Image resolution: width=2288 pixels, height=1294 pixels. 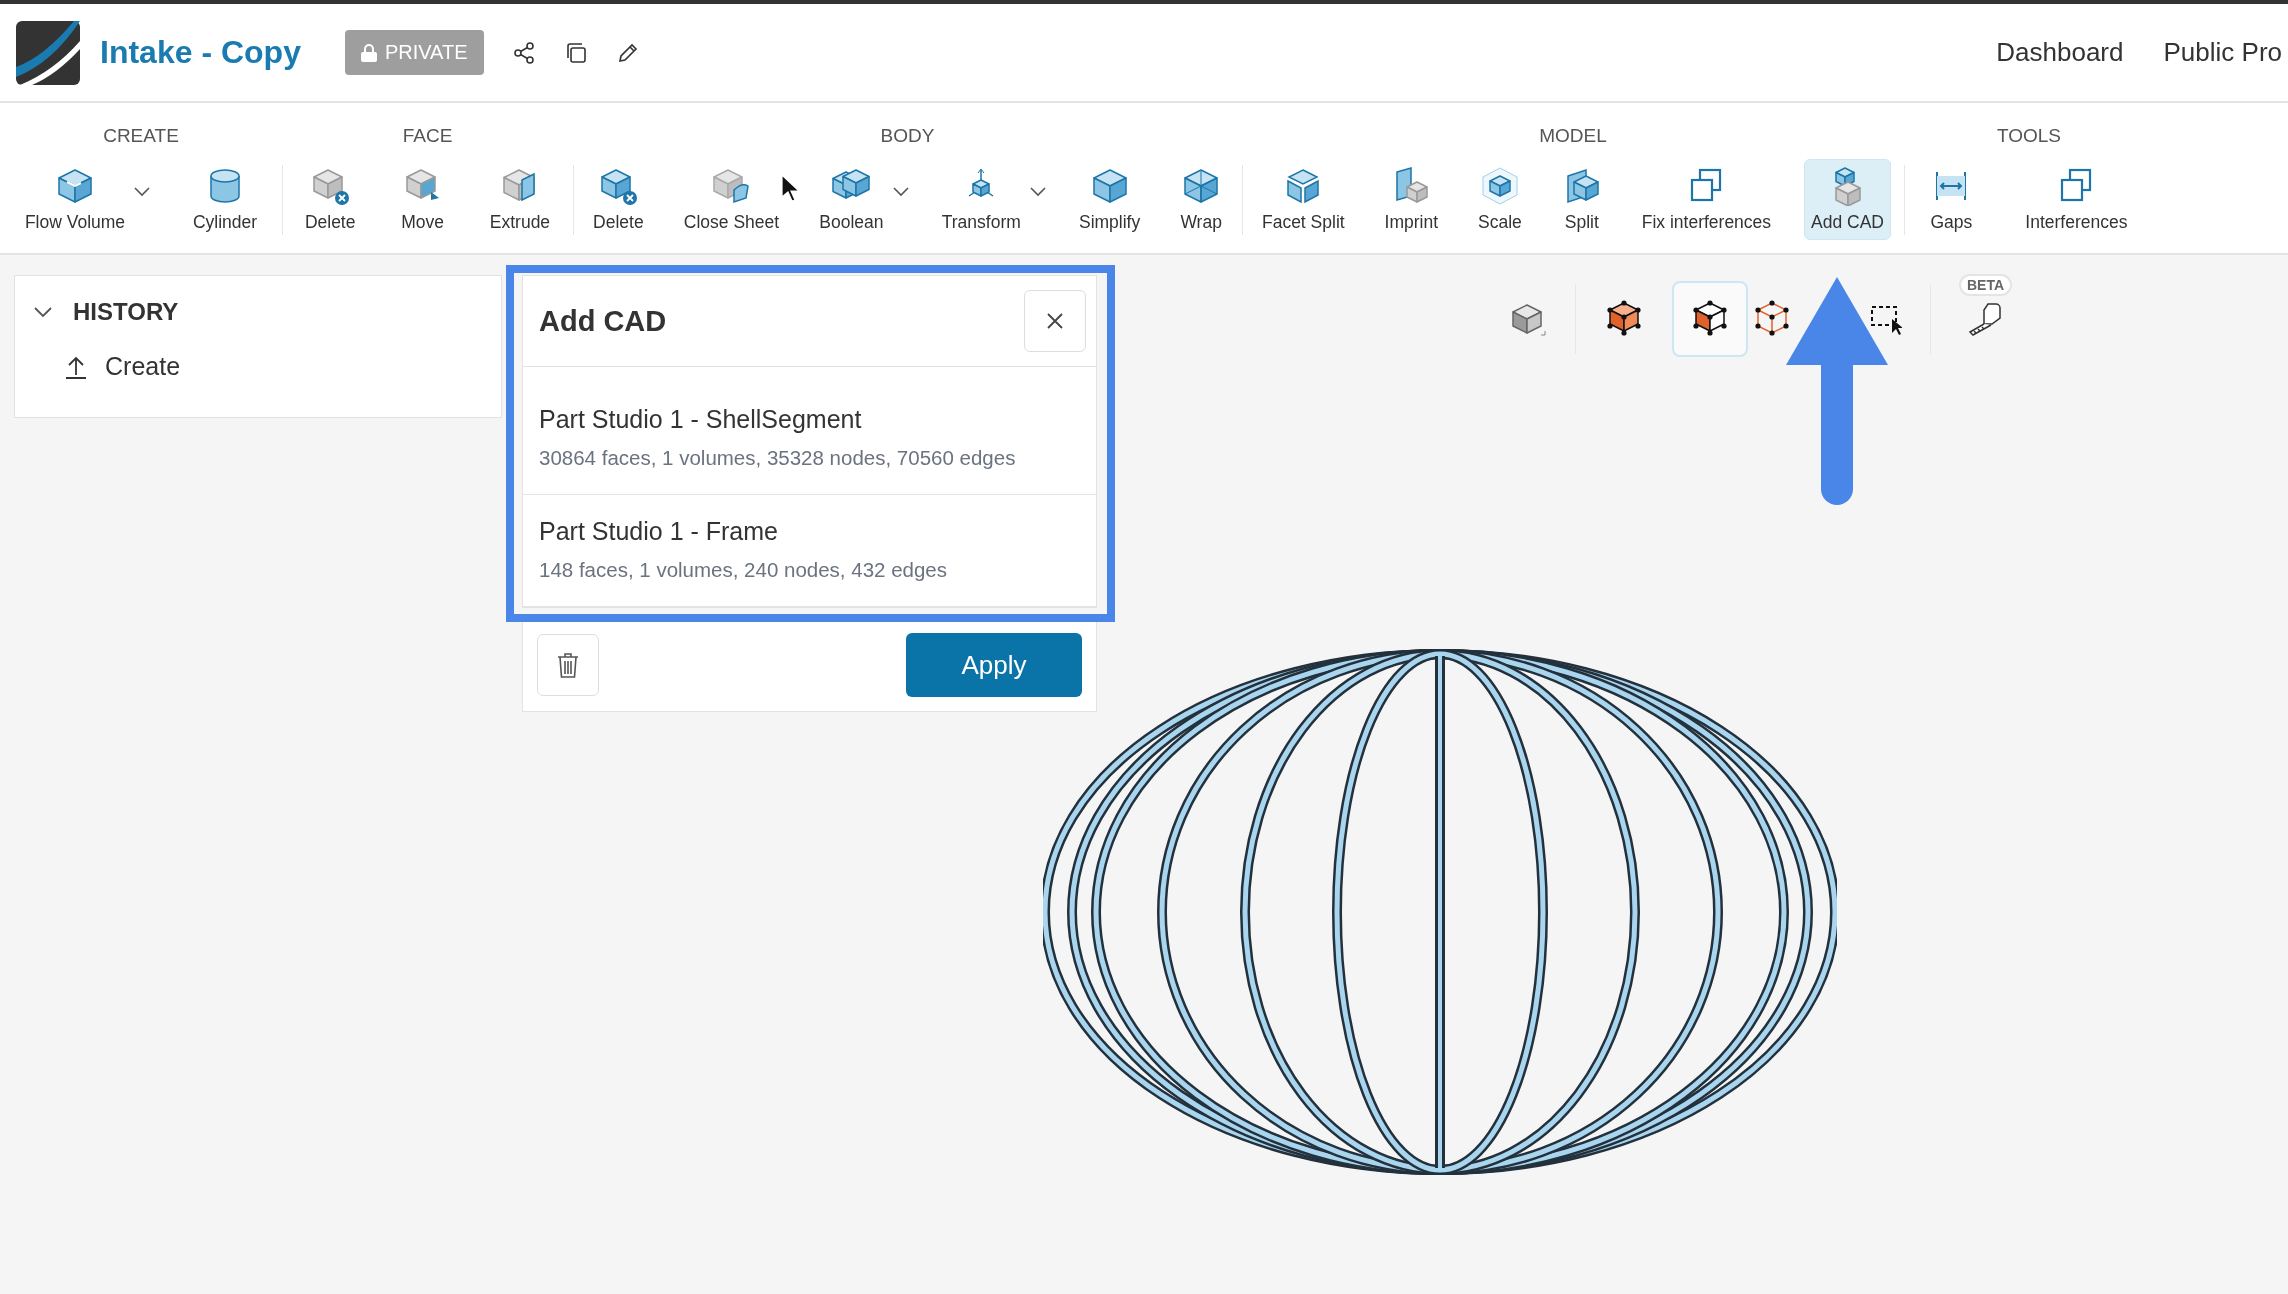 I want to click on tool-button: Boolean, so click(x=851, y=199).